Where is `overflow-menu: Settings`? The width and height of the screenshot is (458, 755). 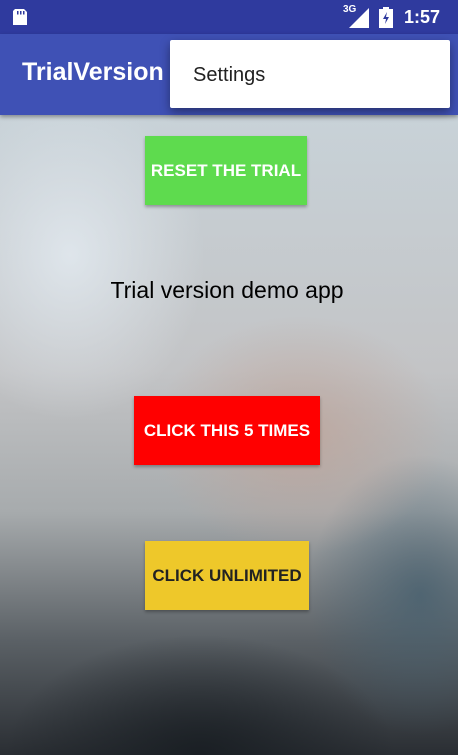
overflow-menu: Settings is located at coordinates (310, 74).